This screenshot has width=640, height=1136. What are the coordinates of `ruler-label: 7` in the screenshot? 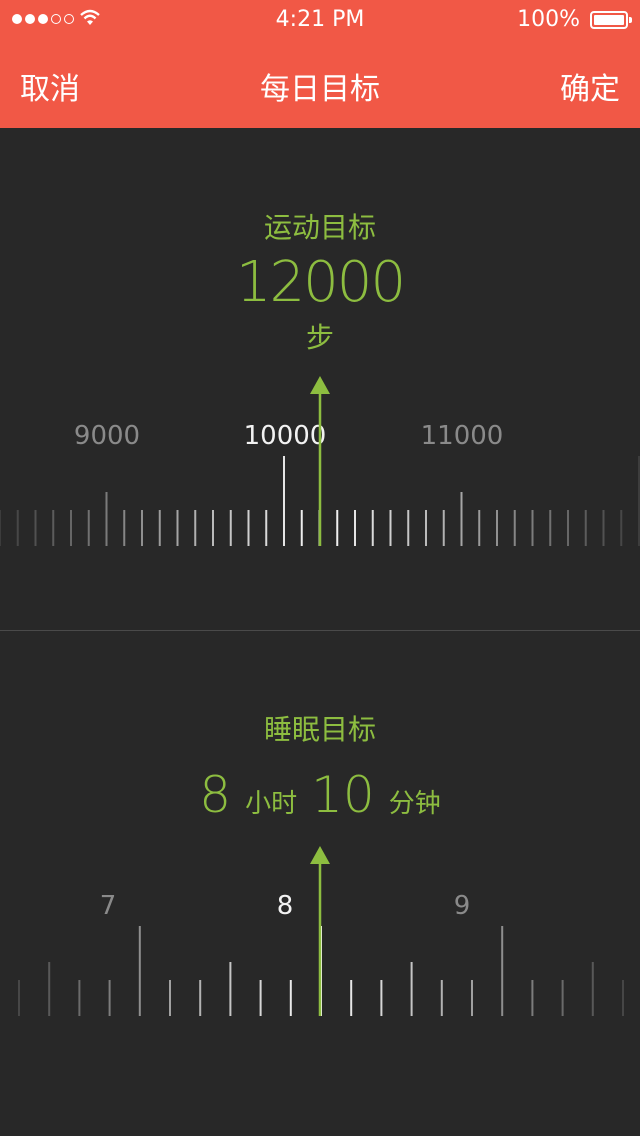 It's located at (108, 906).